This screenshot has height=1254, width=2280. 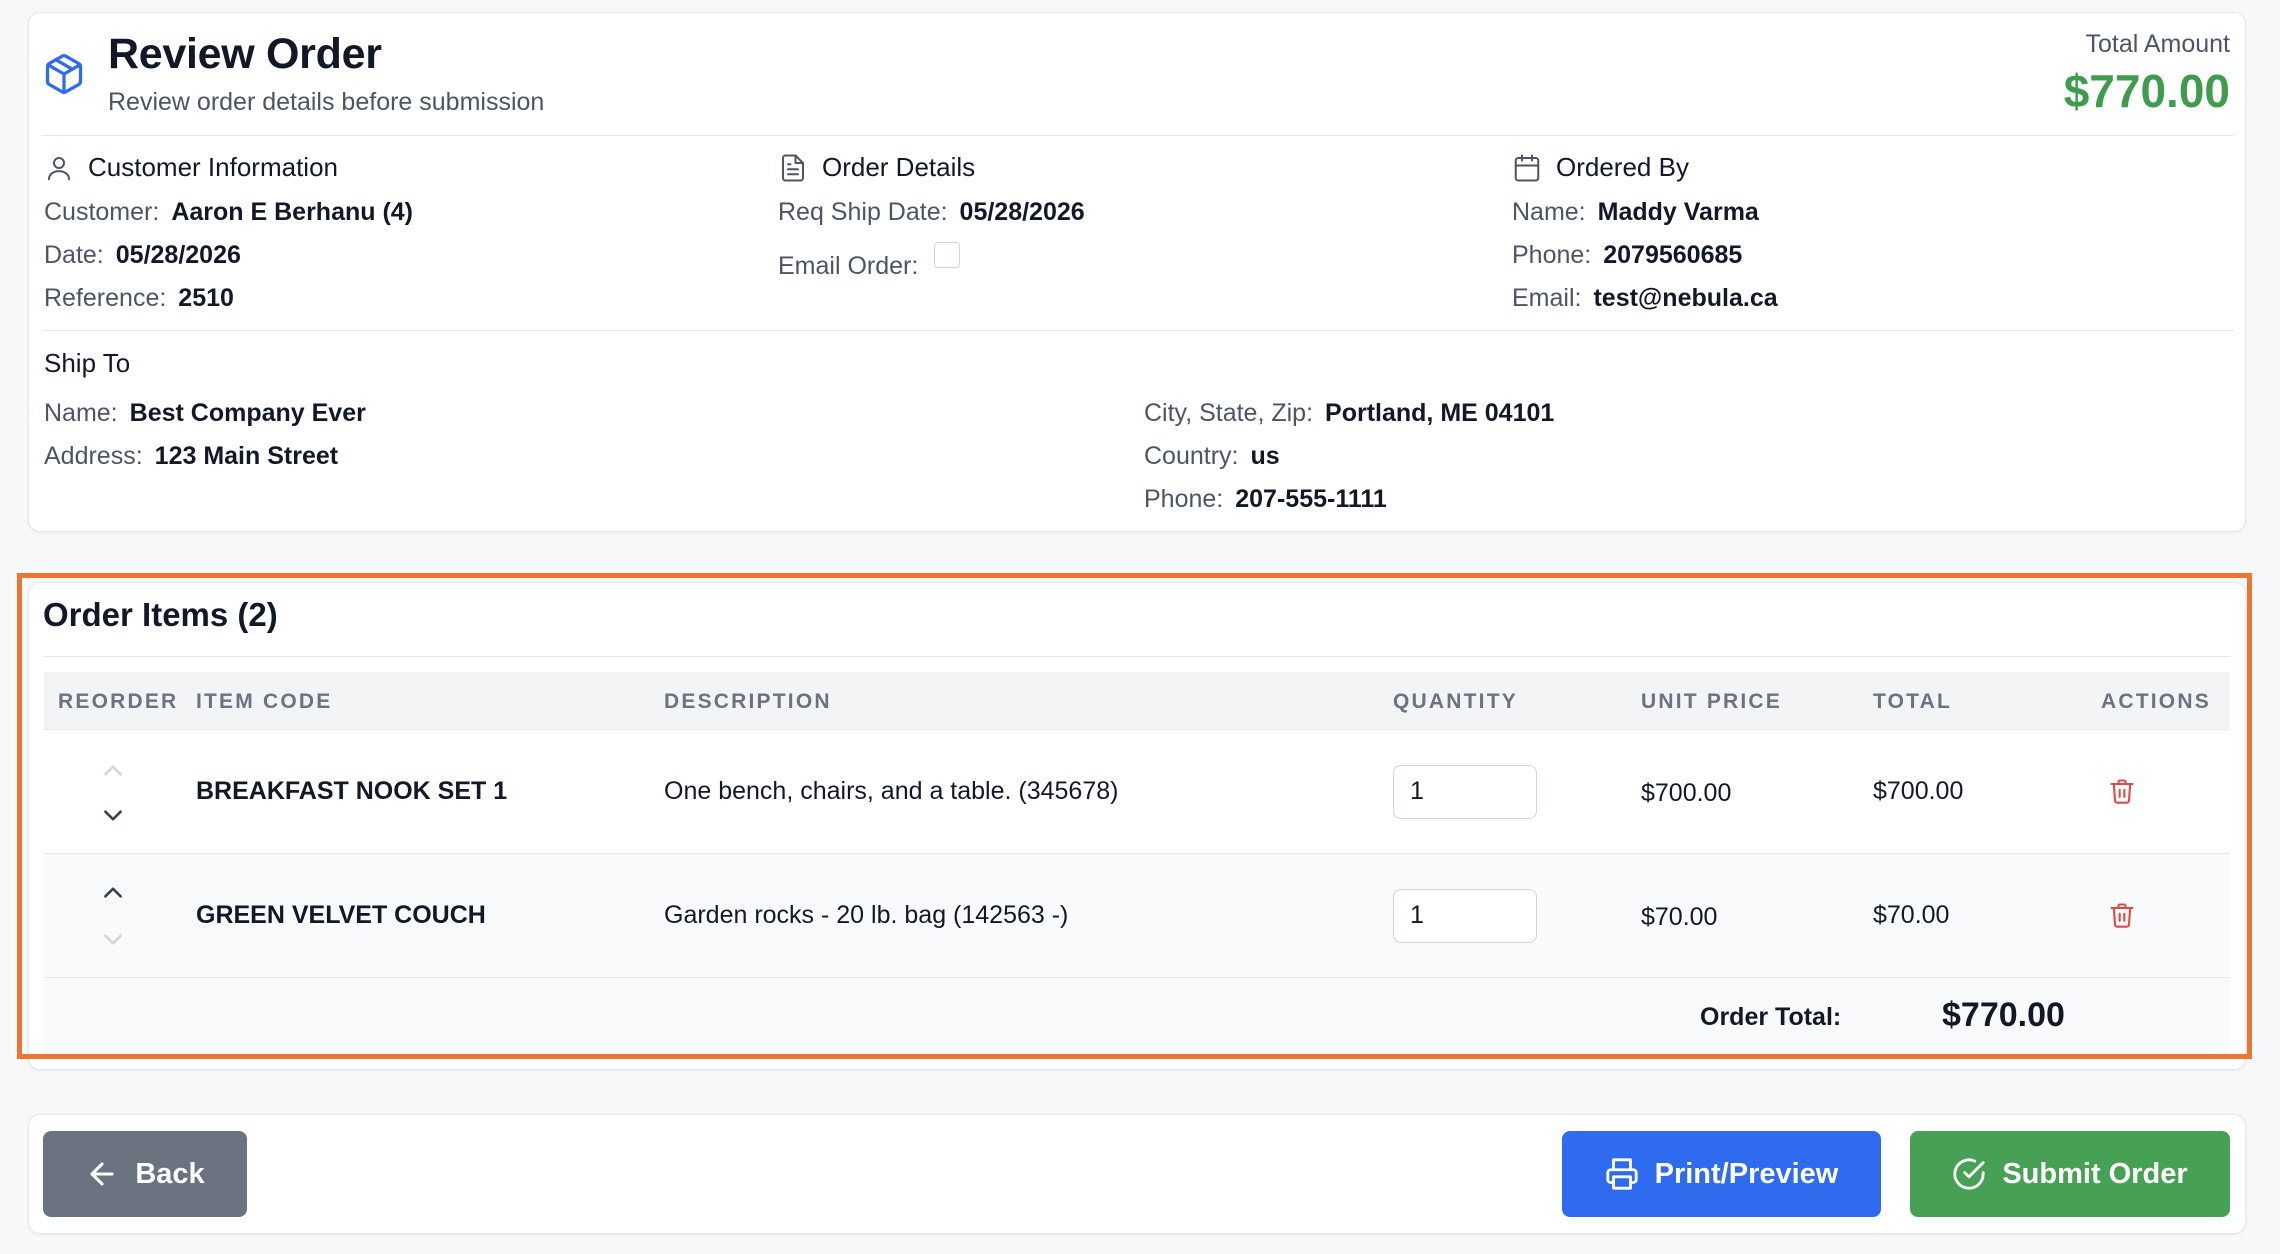 I want to click on calendar-icon, so click(x=1527, y=167).